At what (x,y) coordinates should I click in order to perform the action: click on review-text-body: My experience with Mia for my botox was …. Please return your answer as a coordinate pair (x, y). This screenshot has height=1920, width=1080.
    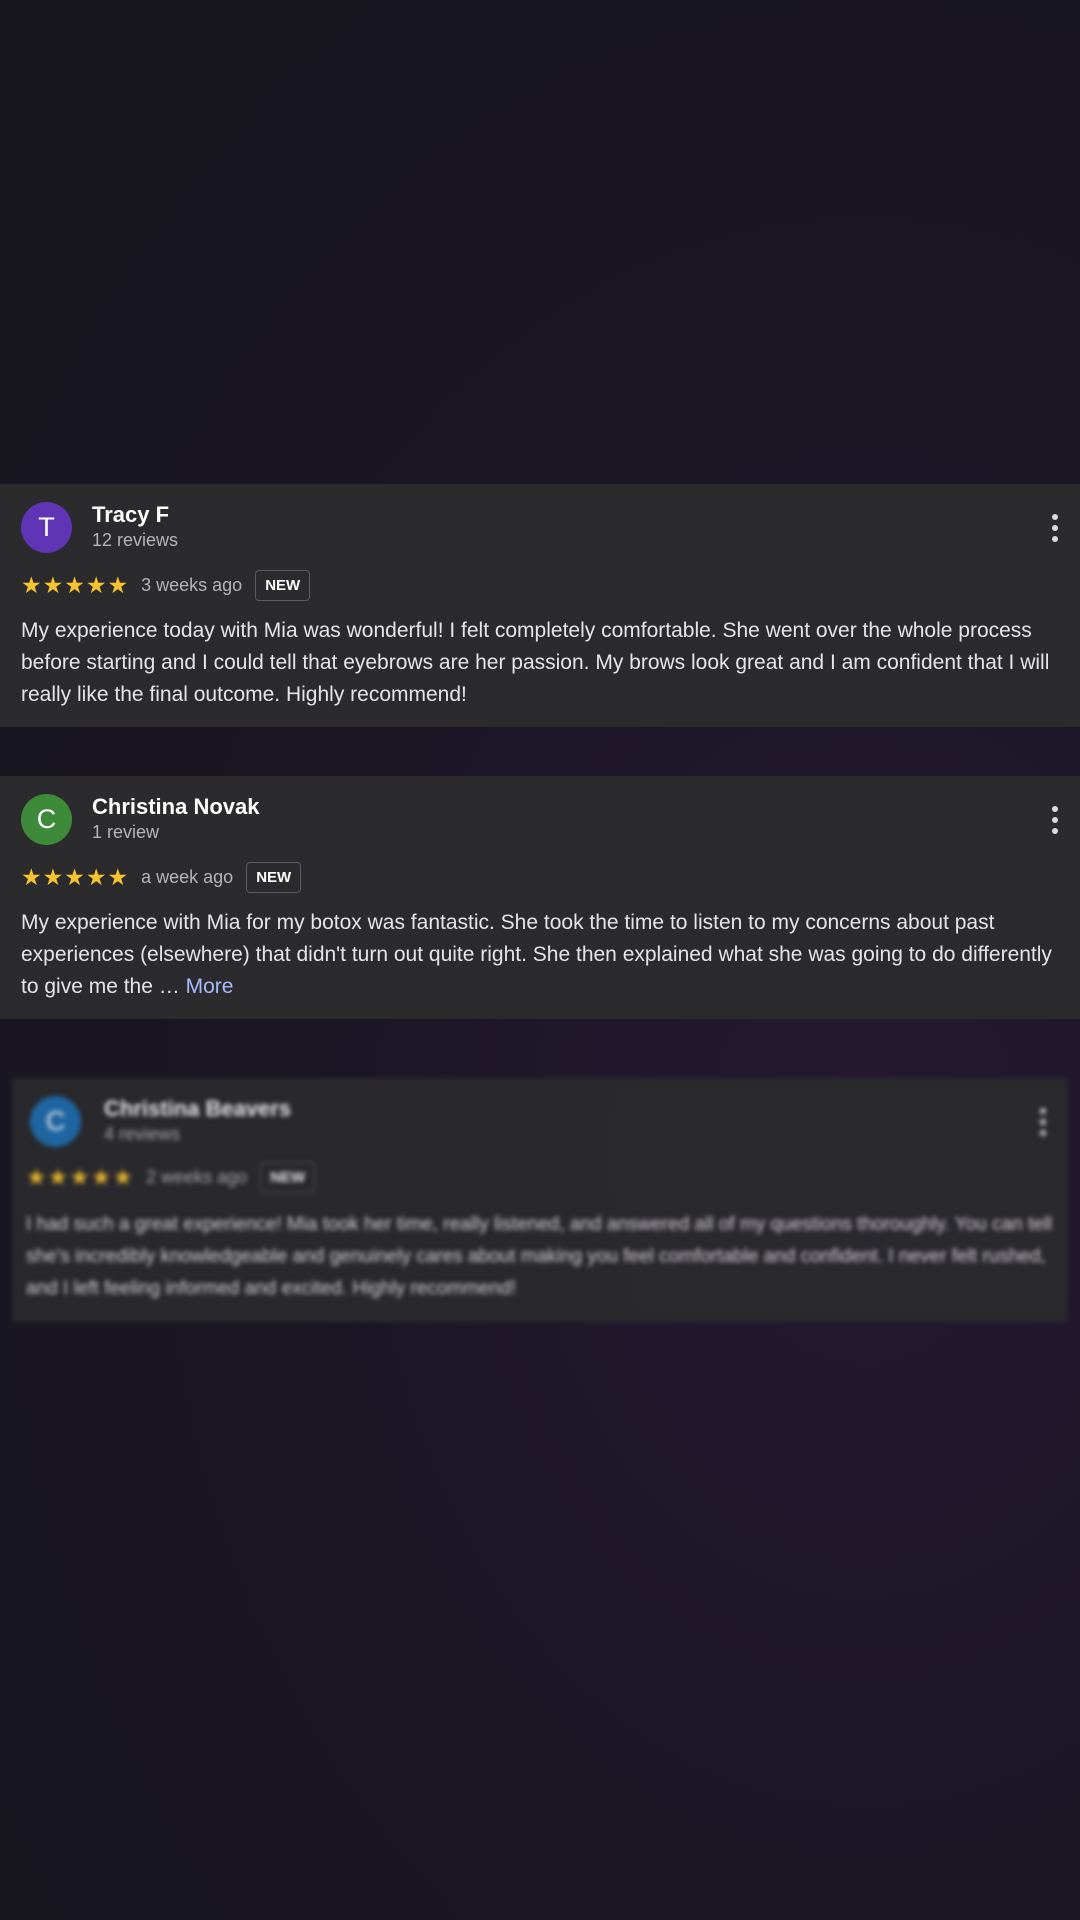
    Looking at the image, I should click on (536, 954).